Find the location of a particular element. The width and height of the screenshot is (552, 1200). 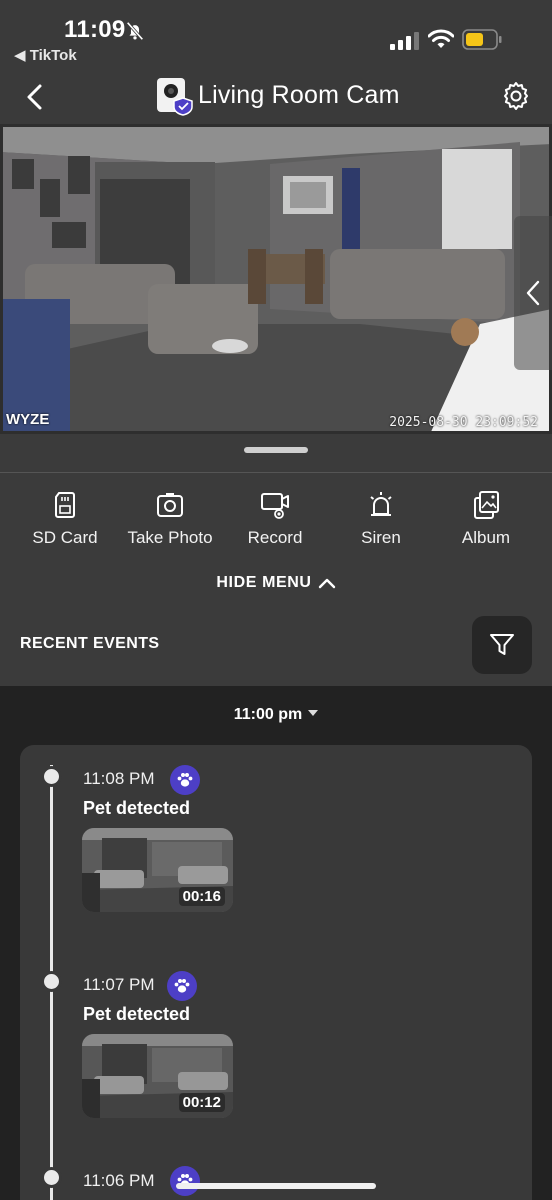

bell-slash-icon is located at coordinates (135, 31).